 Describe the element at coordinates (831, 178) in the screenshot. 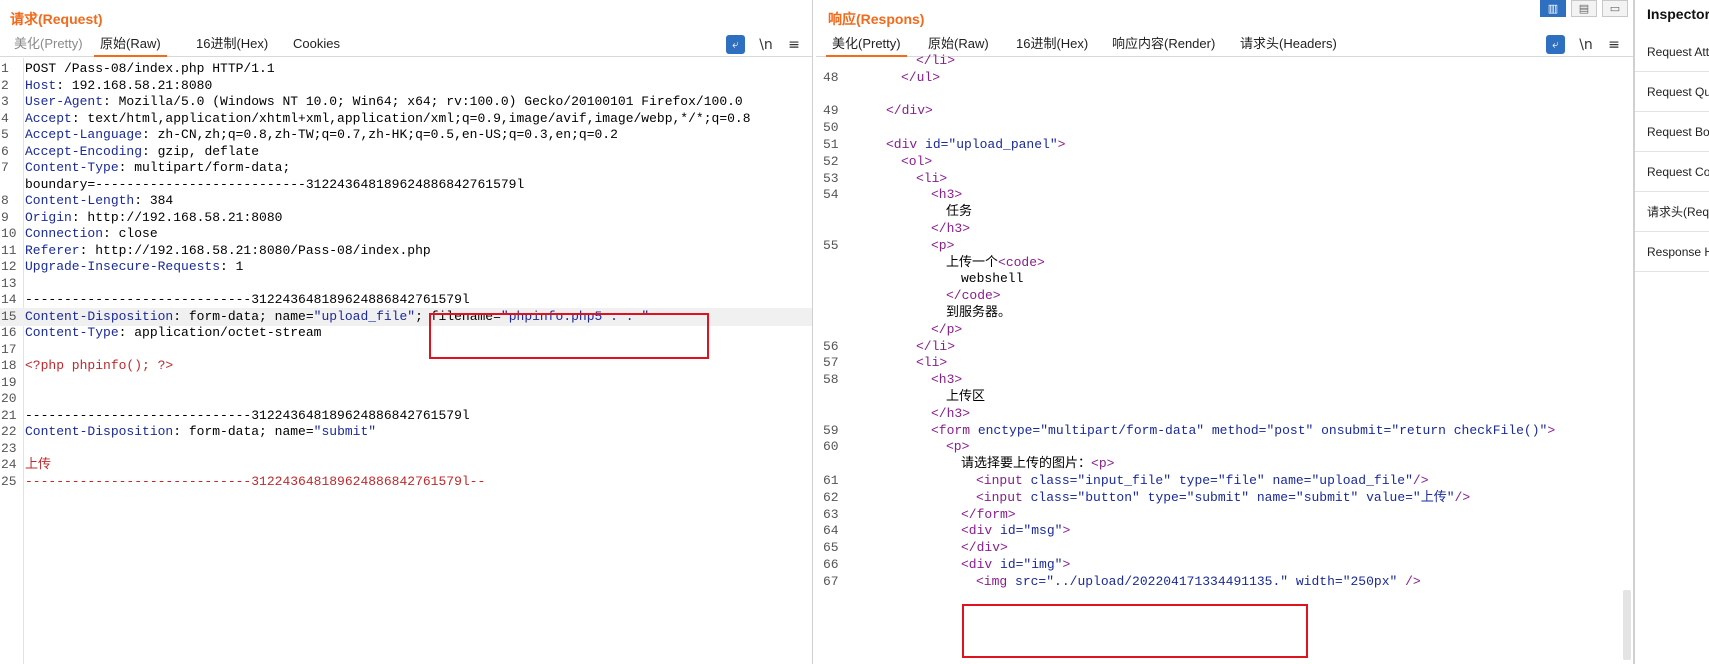

I see `line-number: 53` at that location.